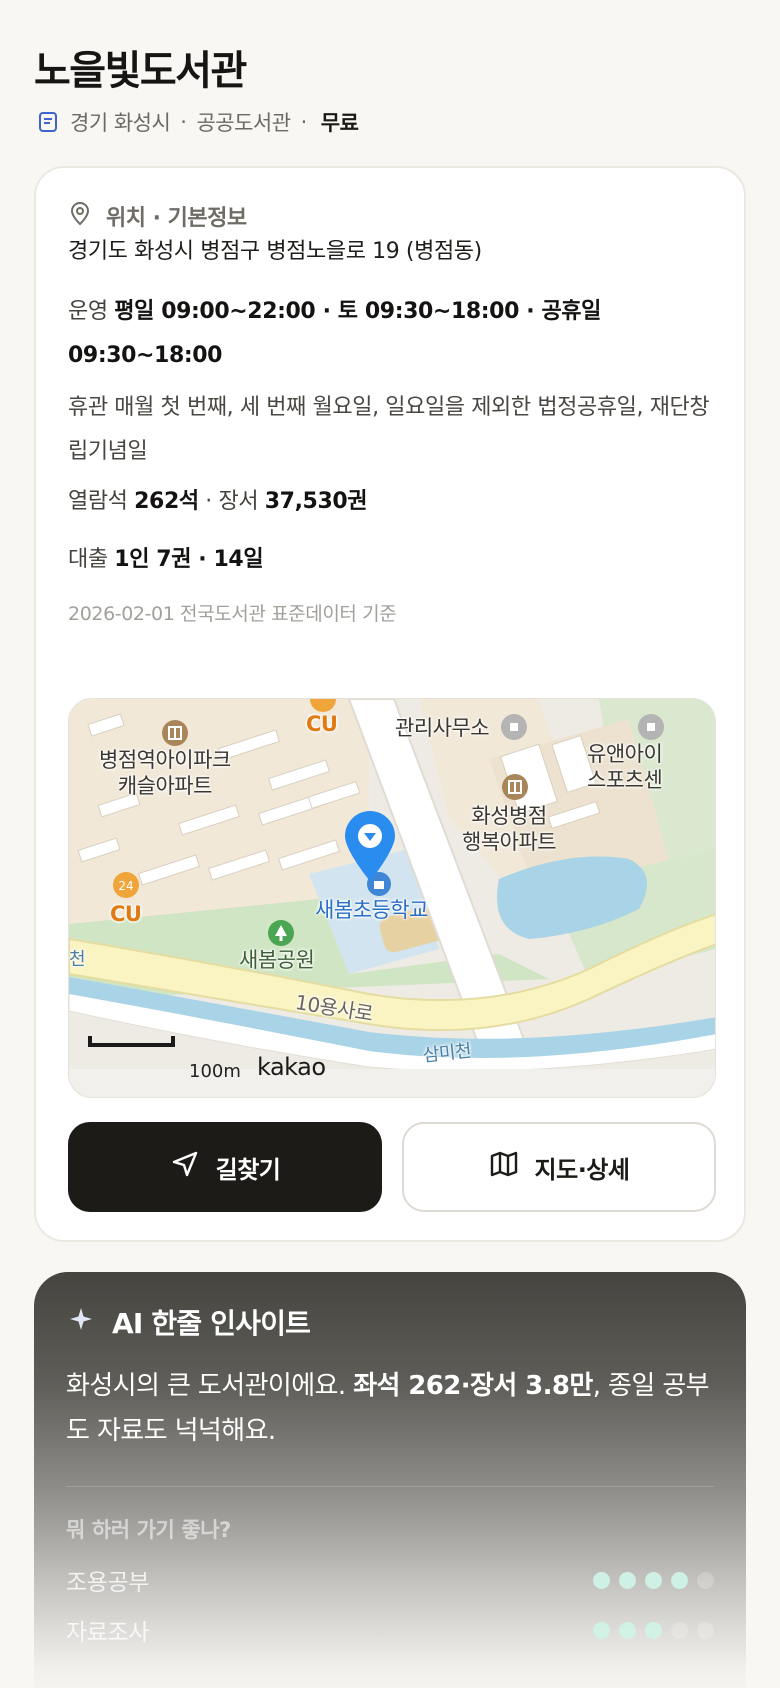 This screenshot has height=1688, width=780. I want to click on document-icon, so click(48, 122).